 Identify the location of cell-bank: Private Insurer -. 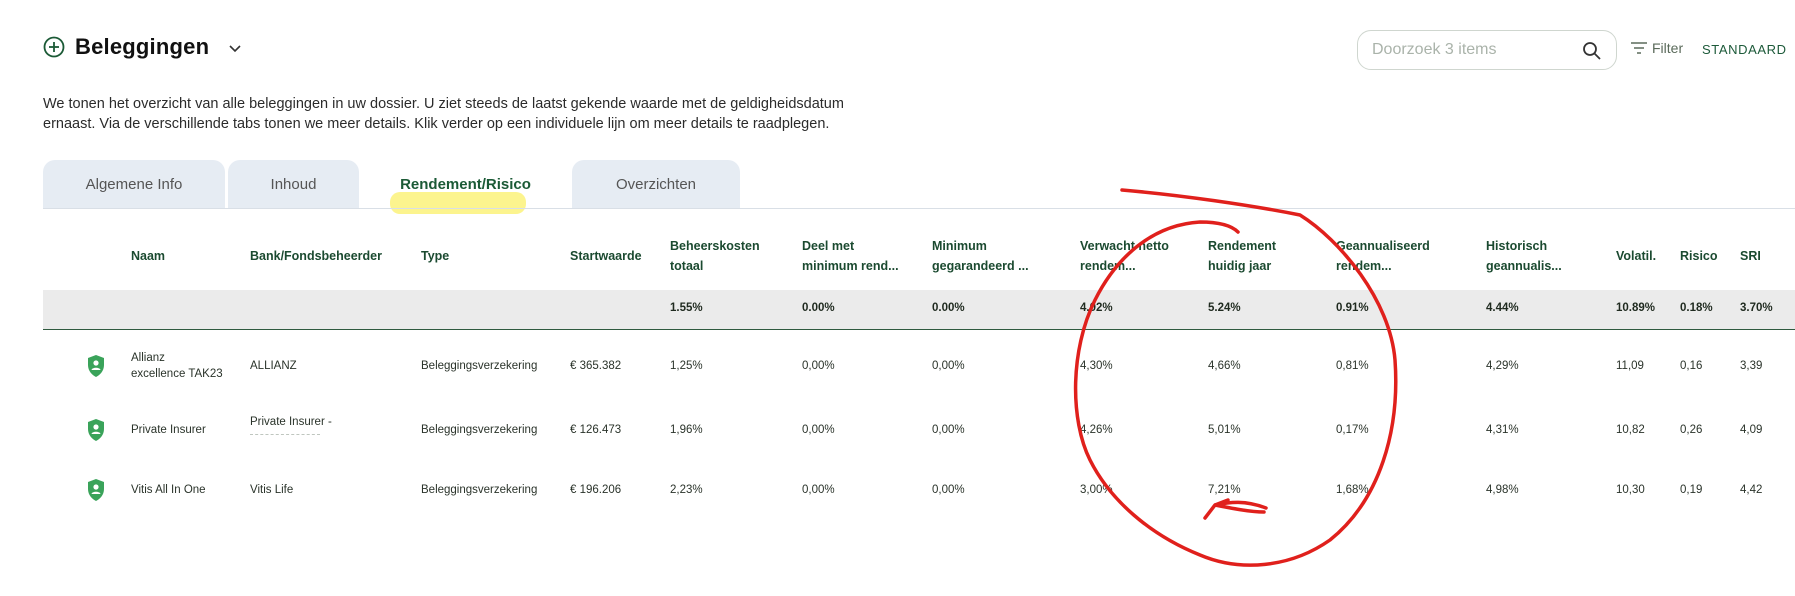
(291, 422).